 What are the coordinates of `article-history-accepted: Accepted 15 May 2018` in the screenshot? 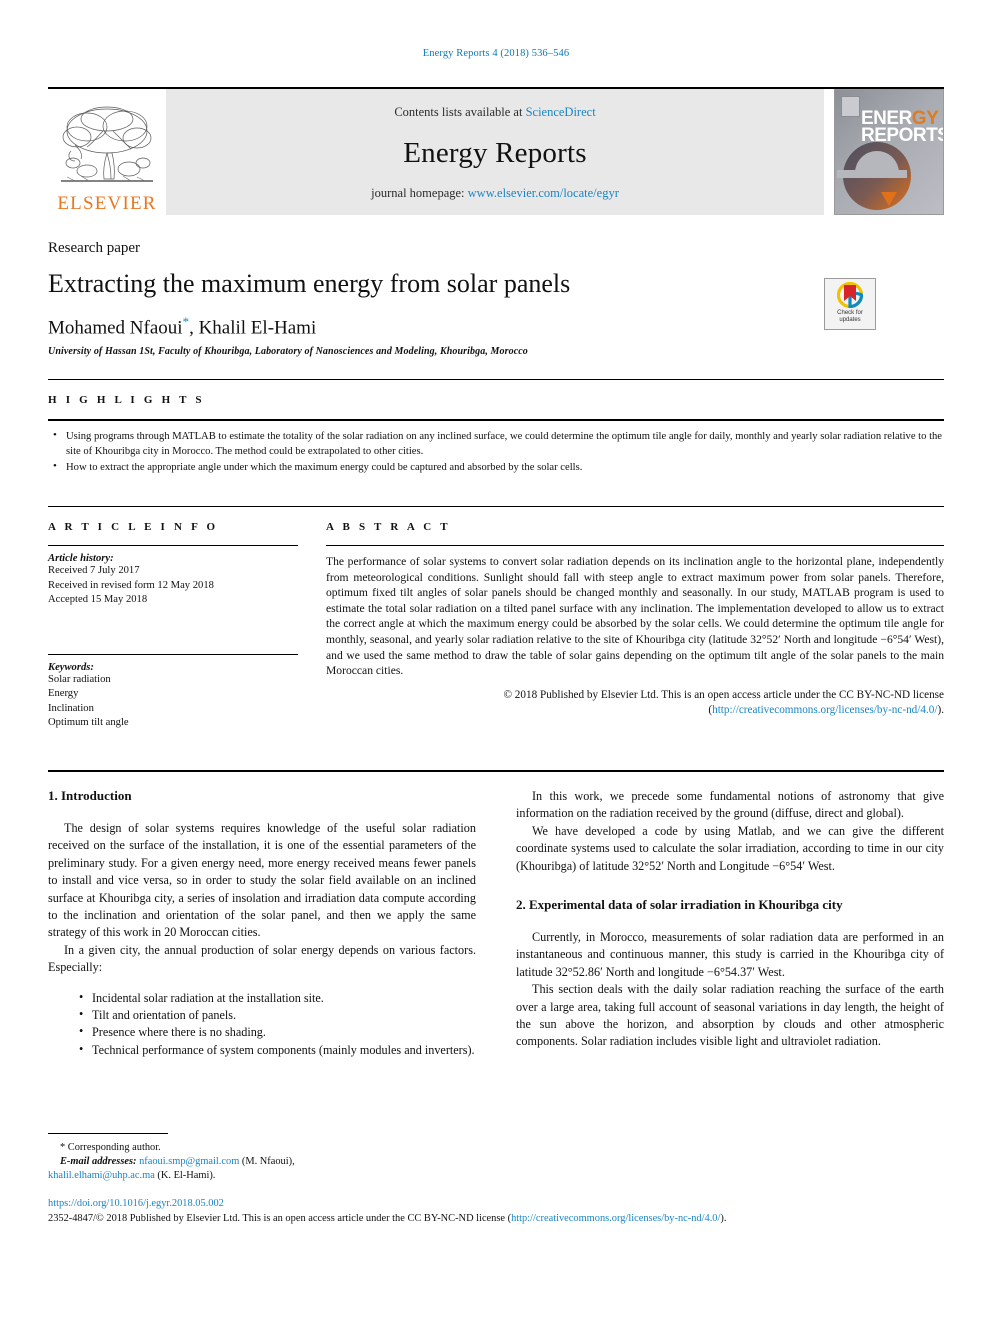 It's located at (98, 599).